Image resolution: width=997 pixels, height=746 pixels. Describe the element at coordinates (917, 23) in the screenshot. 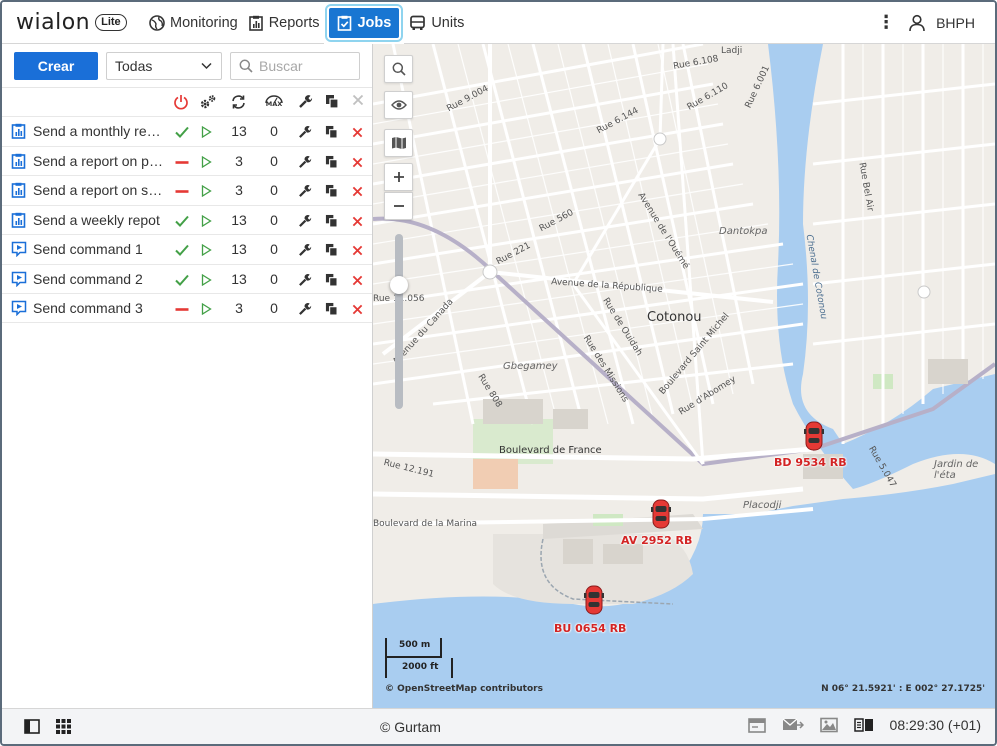

I see `user-icon` at that location.